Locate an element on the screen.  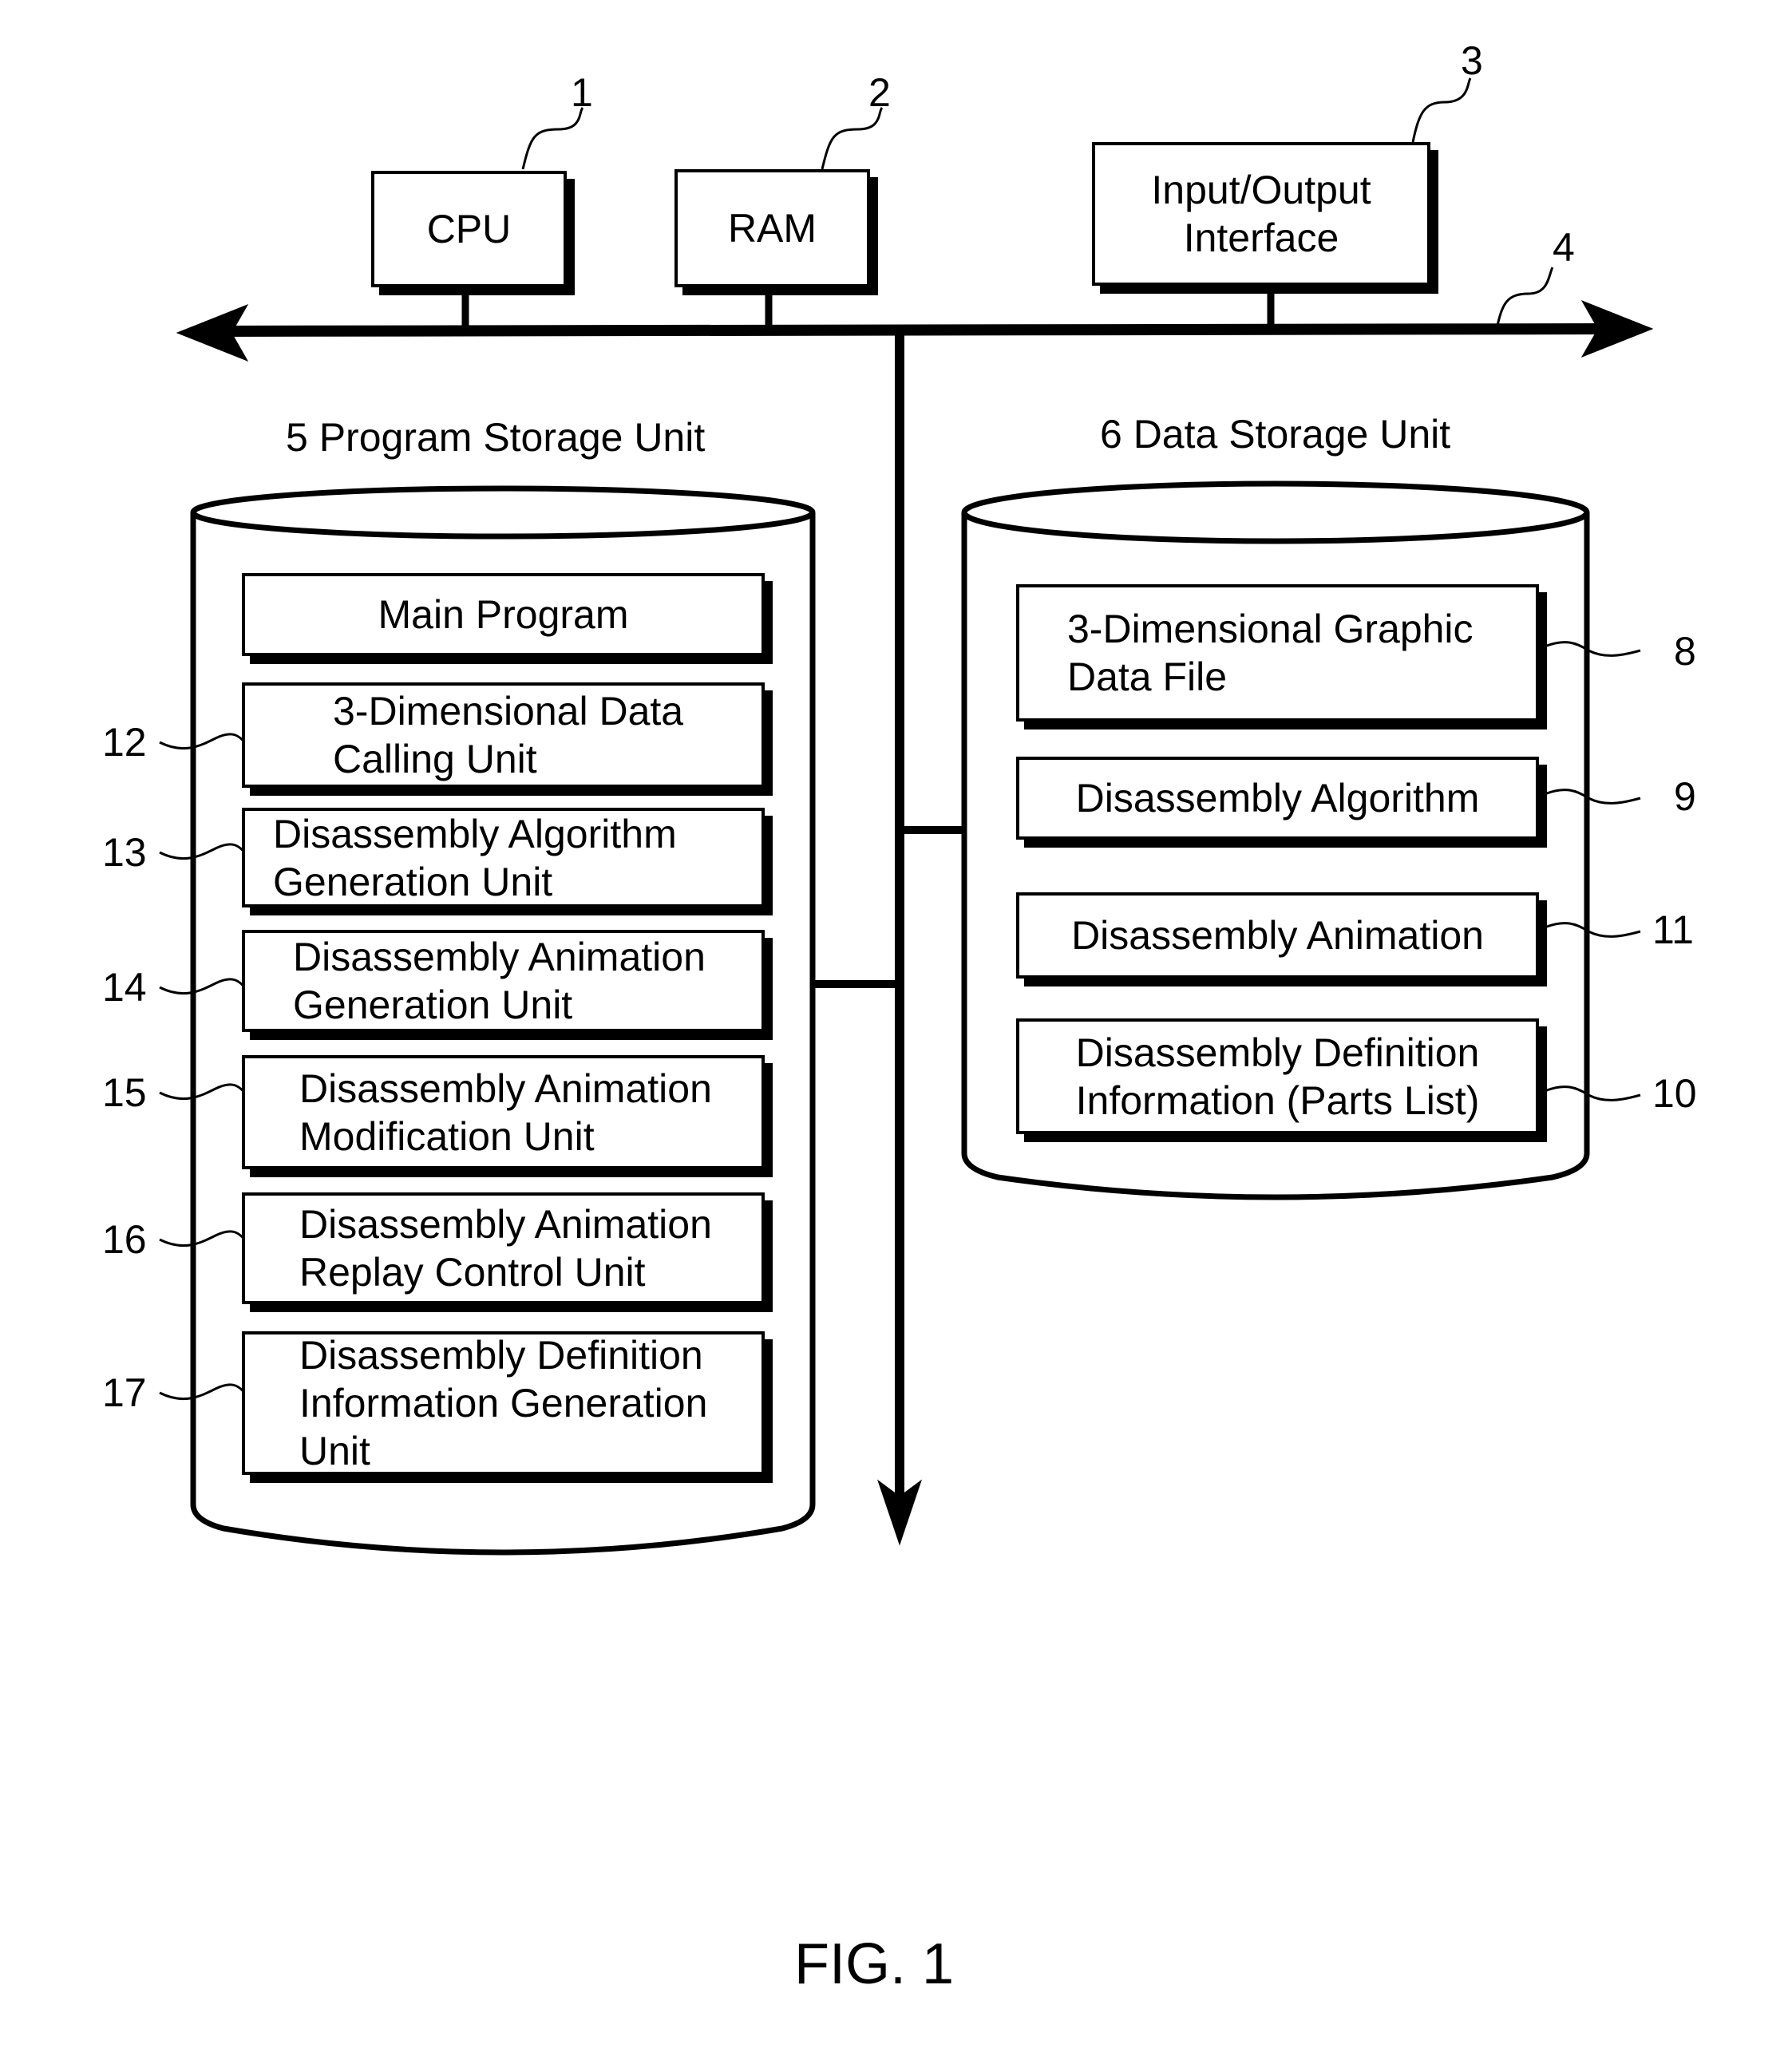
ram-box: RAM is located at coordinates (772, 228).